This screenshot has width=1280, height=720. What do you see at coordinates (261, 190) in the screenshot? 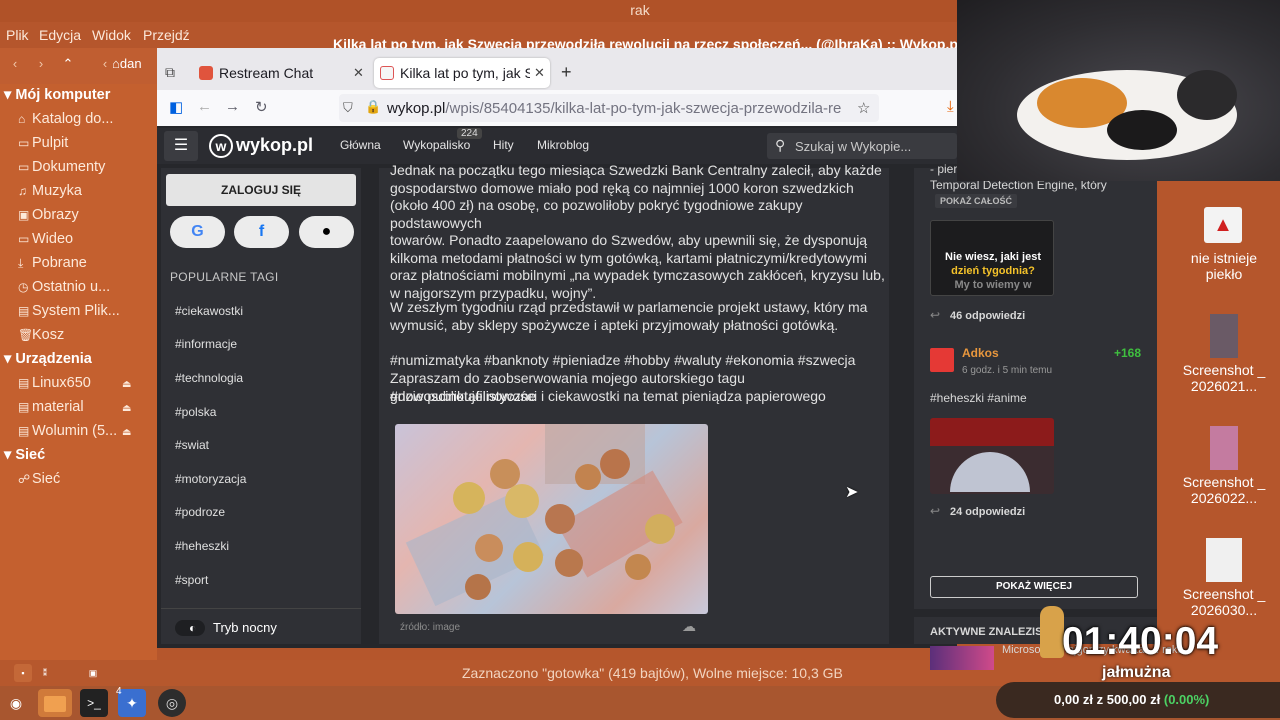
I see `login-button: ZALOGUJ SIĘ` at bounding box center [261, 190].